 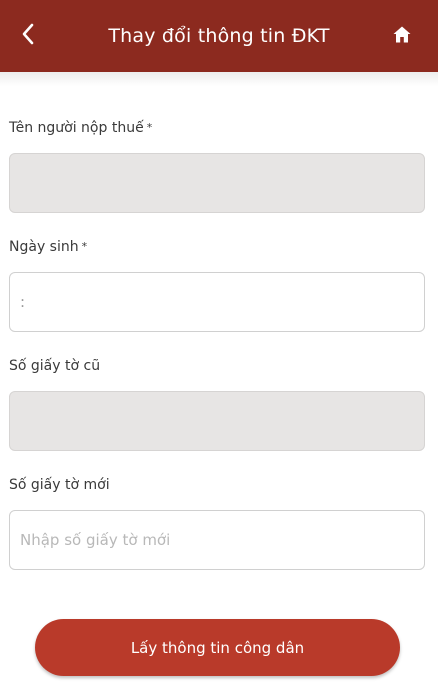 I want to click on old-id-number-field, so click(x=217, y=421).